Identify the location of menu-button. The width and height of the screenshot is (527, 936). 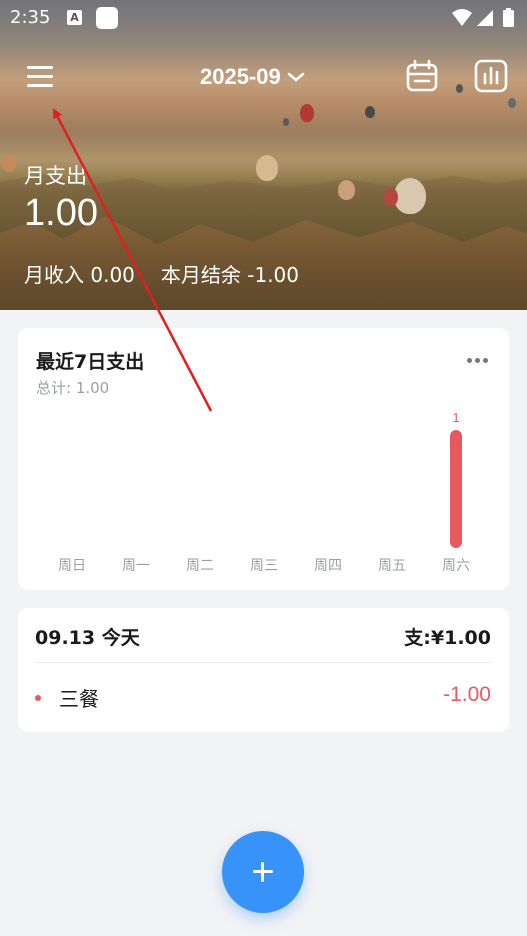
(41, 77).